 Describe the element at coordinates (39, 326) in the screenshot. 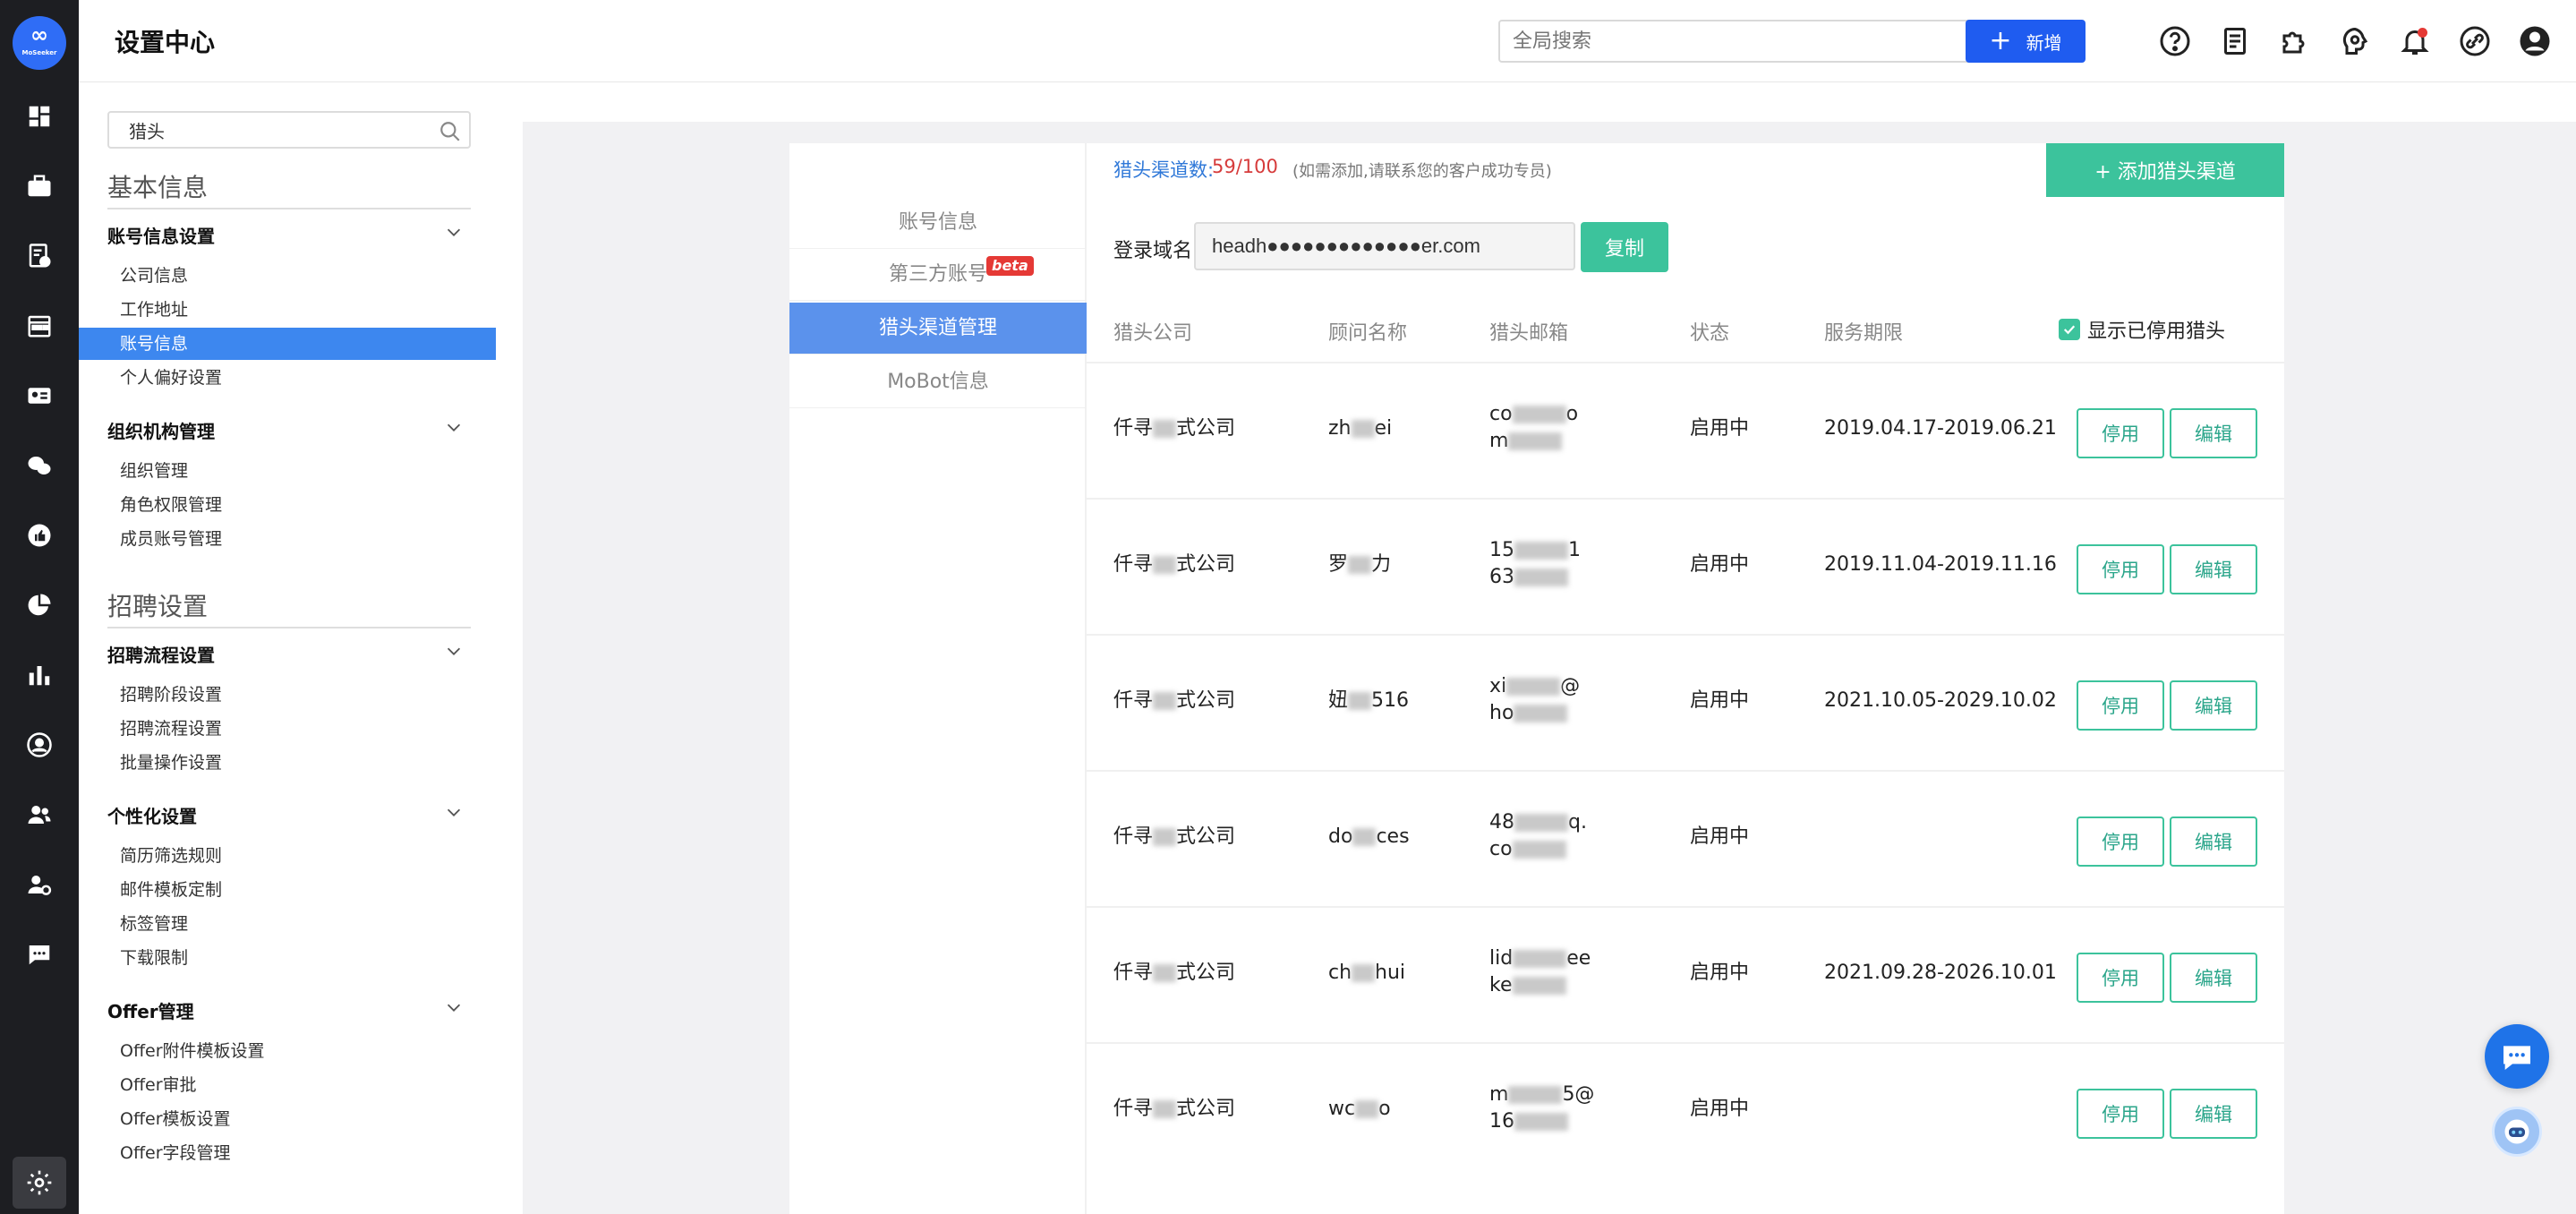

I see `calendar-icon` at that location.